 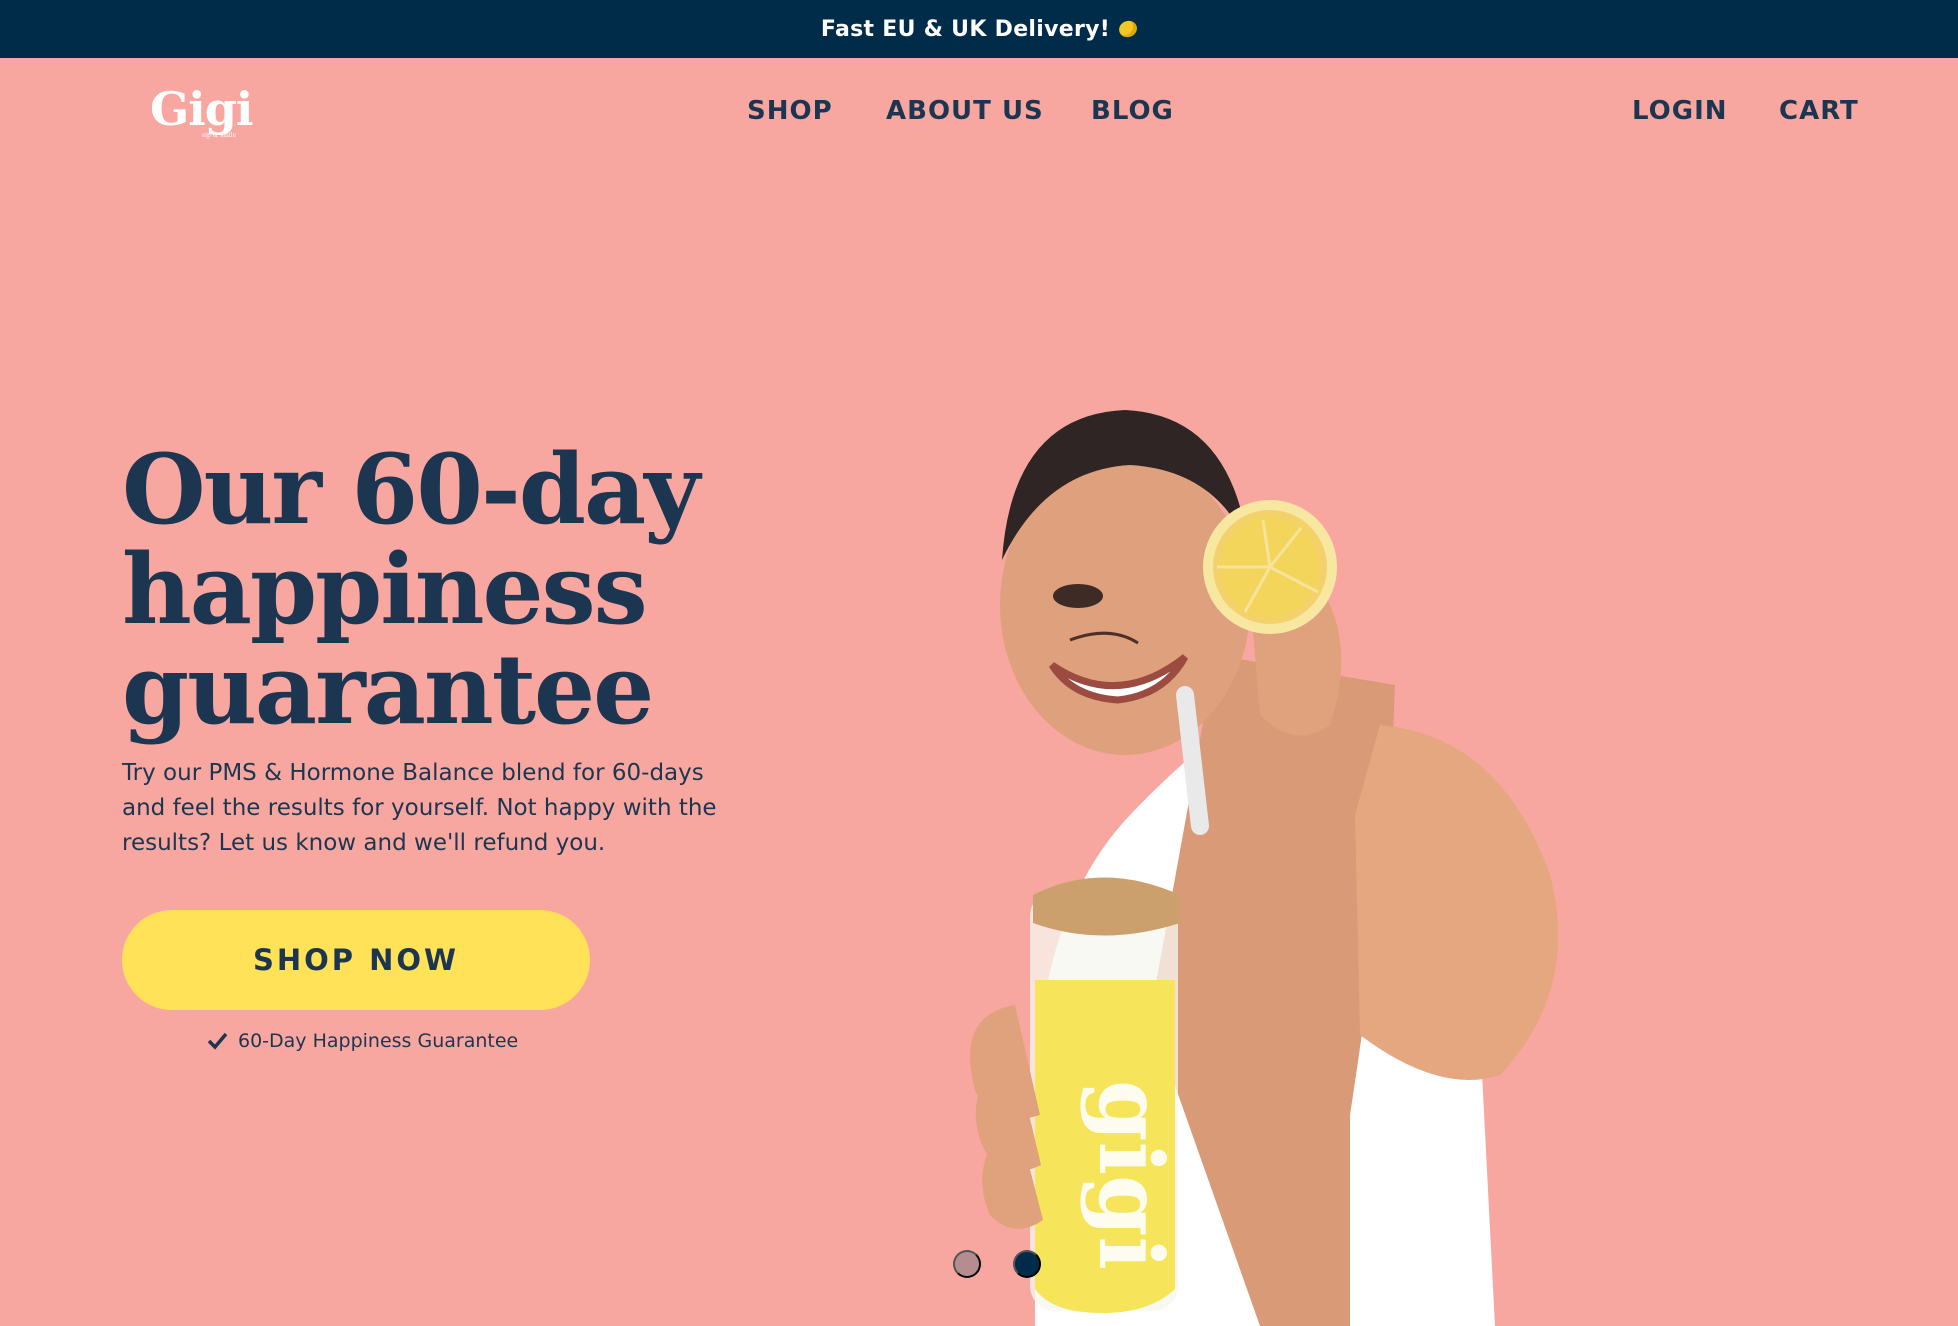 I want to click on login-link: LOGIN, so click(x=1680, y=111).